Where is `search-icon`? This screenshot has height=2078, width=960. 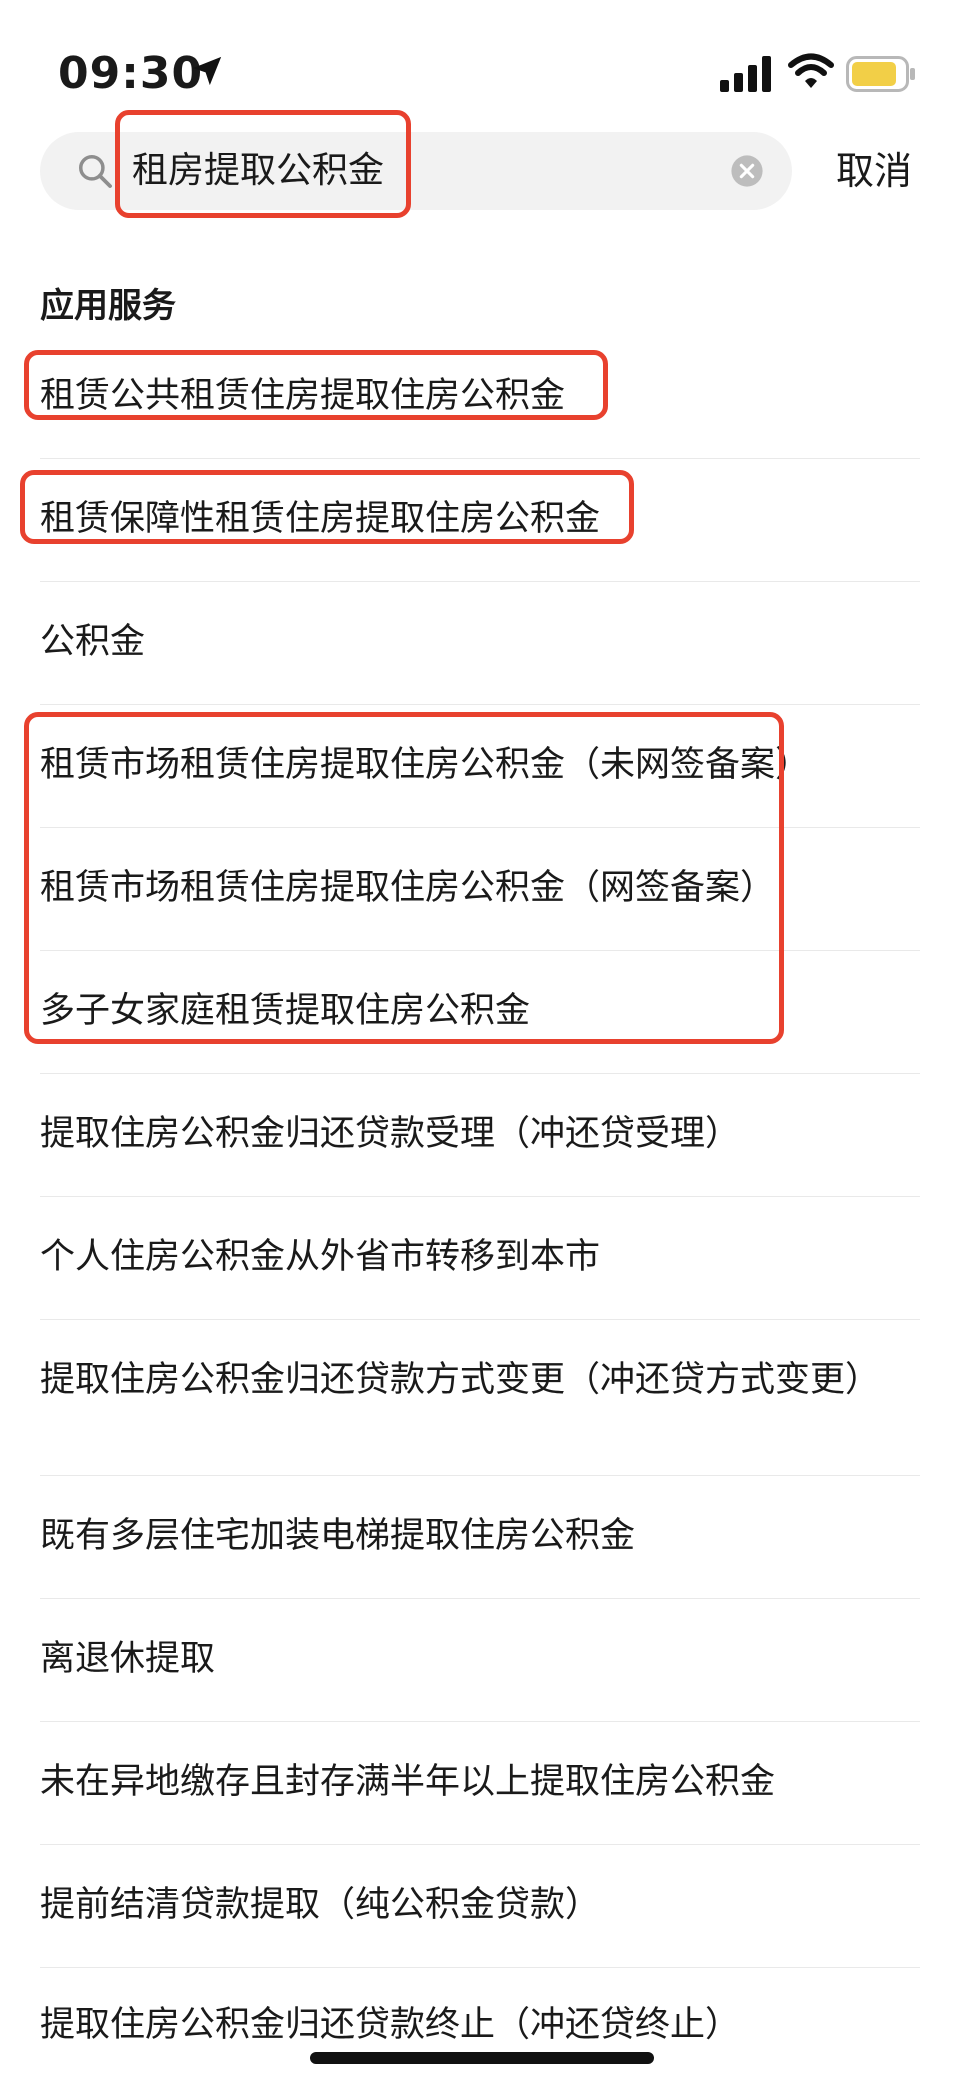
search-icon is located at coordinates (95, 171).